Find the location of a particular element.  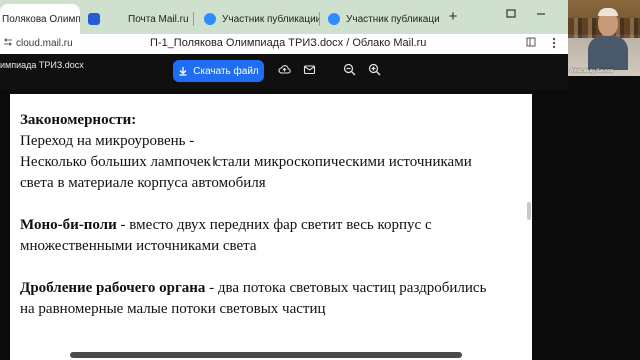

site-info-icon is located at coordinates (8, 43).